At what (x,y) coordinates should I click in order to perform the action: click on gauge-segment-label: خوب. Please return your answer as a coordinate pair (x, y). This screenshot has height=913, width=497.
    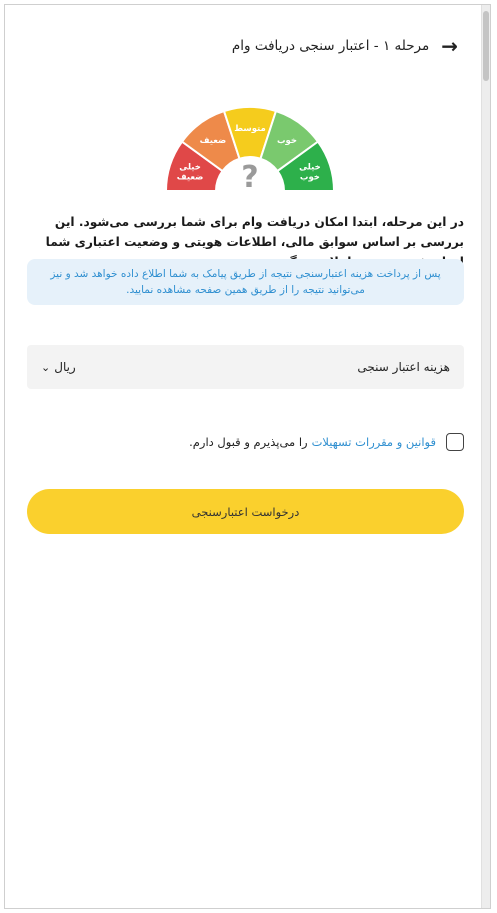
    Looking at the image, I should click on (287, 141).